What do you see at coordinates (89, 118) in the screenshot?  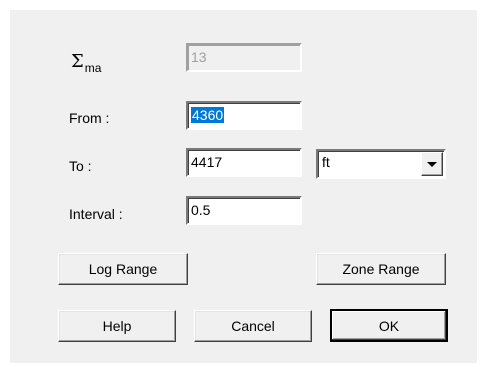 I see `from-label: From :` at bounding box center [89, 118].